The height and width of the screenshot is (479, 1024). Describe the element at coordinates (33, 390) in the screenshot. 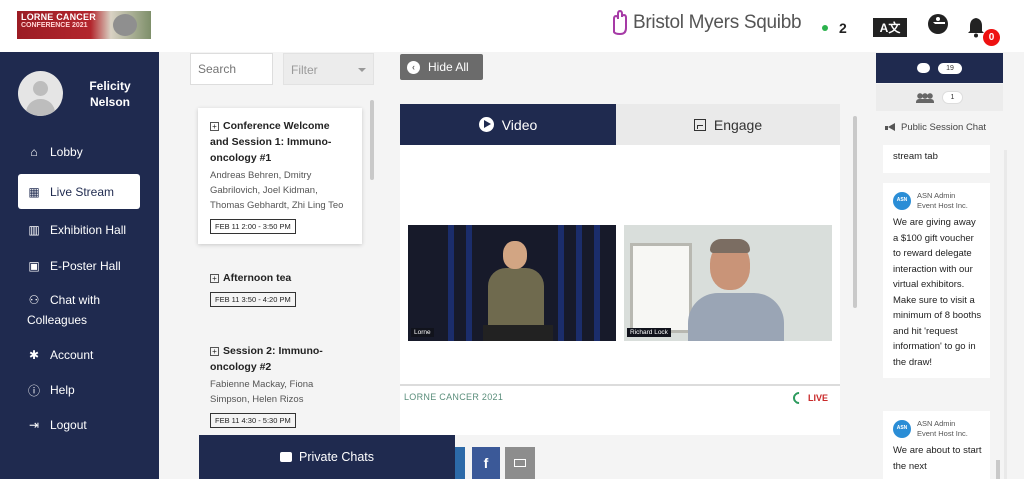

I see `info-icon: ⓘ` at that location.